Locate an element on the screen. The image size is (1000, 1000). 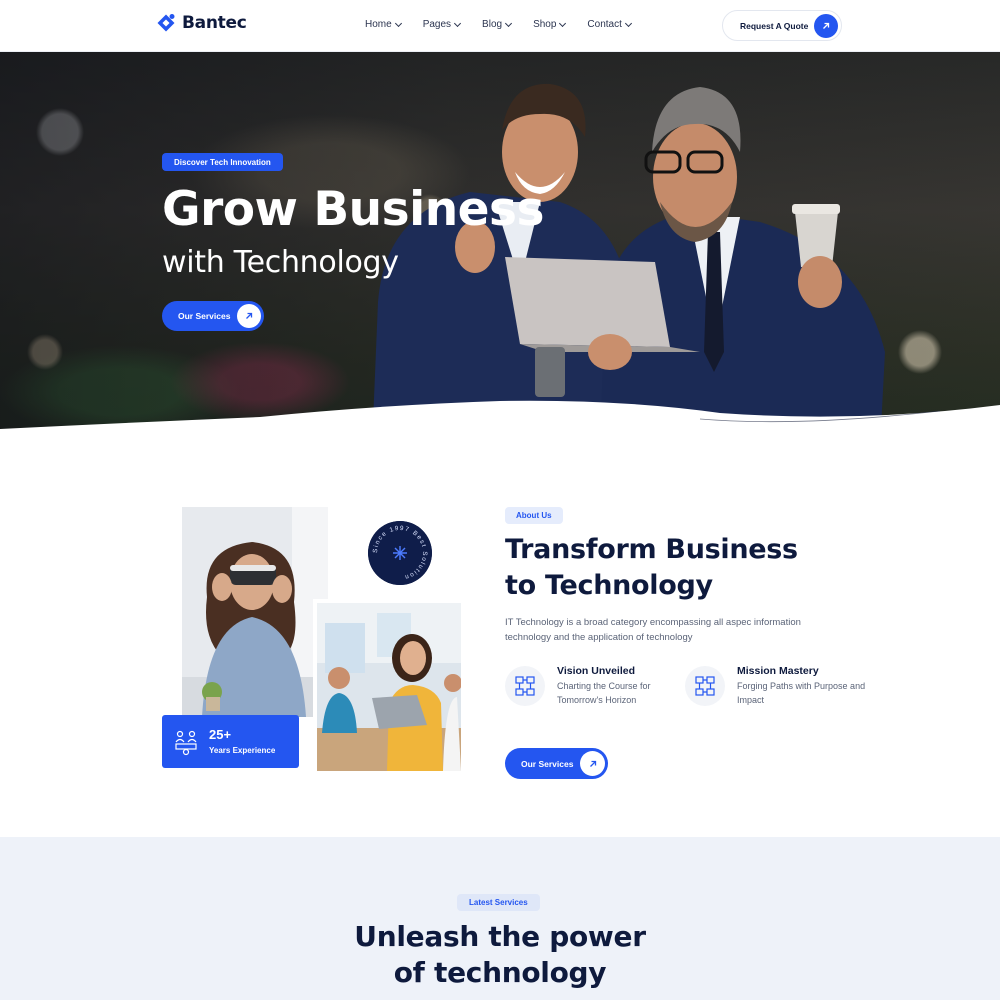
nav-shop-label: Shop is located at coordinates (545, 24).